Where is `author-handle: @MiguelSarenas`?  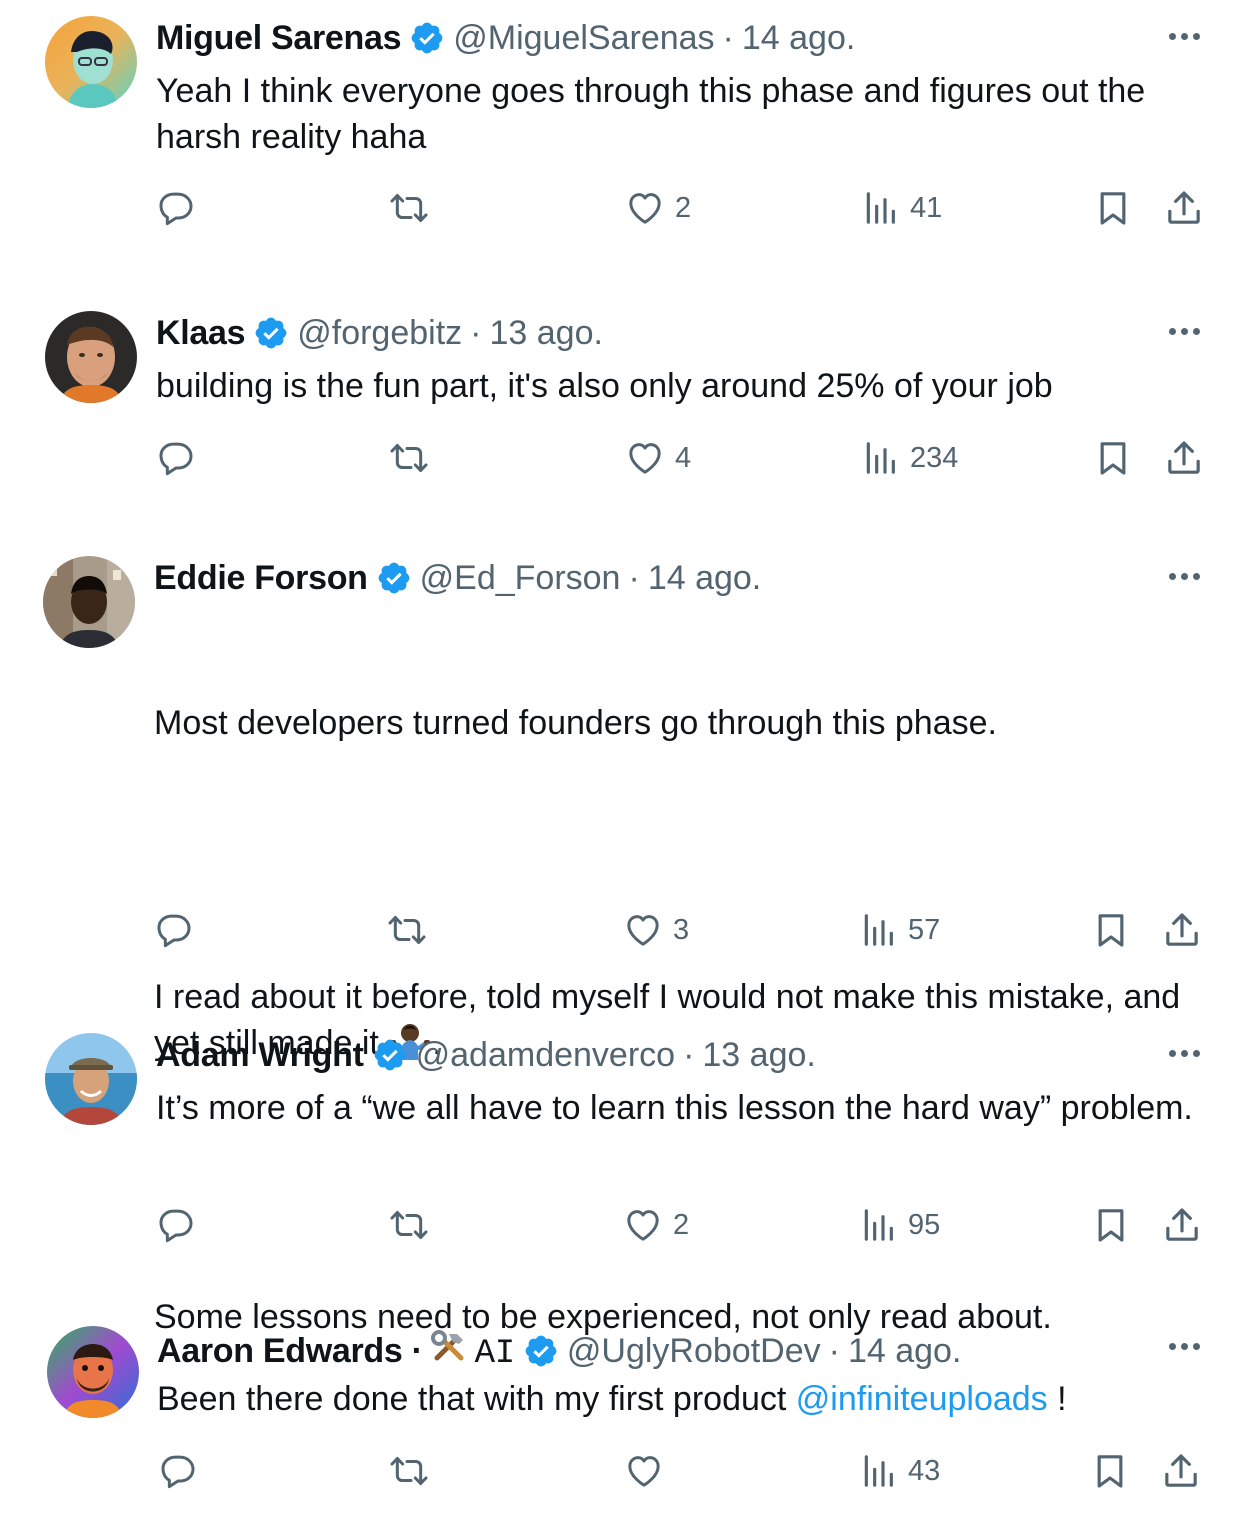
author-handle: @MiguelSarenas is located at coordinates (583, 38).